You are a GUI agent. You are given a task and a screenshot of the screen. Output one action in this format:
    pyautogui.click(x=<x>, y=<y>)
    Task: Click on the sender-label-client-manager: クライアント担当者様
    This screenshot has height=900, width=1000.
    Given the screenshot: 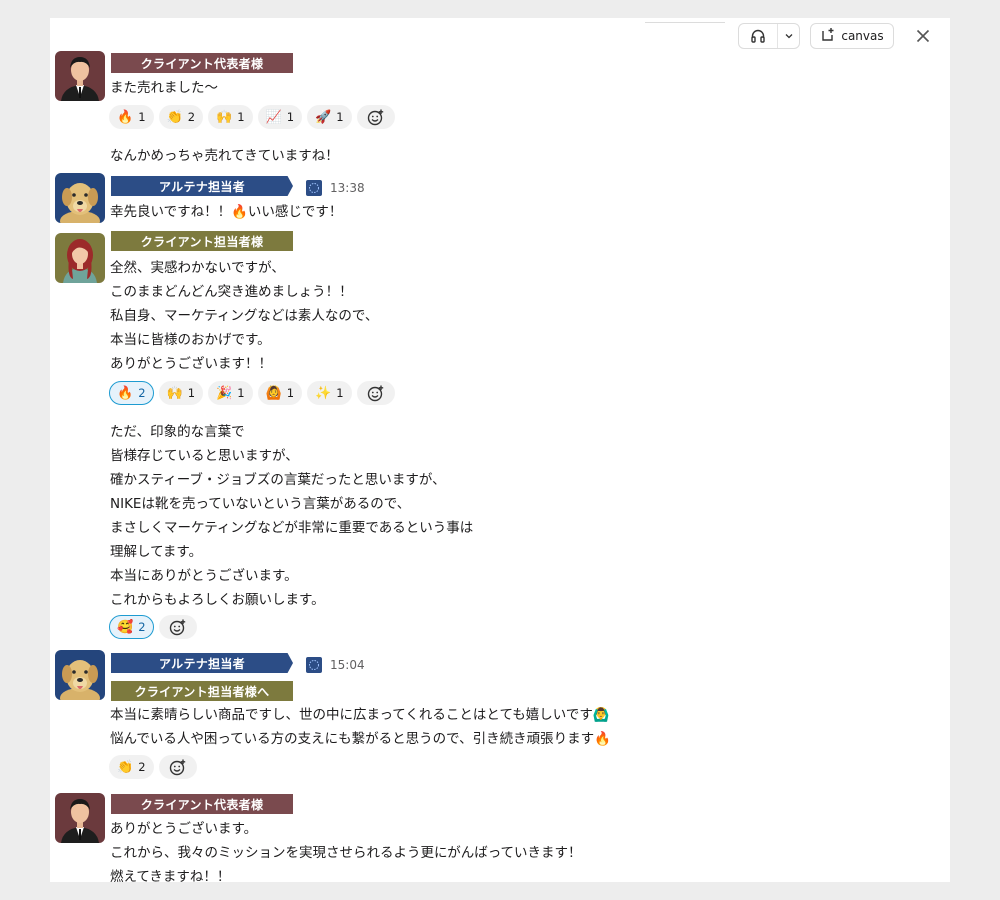 What is the action you would take?
    pyautogui.click(x=202, y=241)
    